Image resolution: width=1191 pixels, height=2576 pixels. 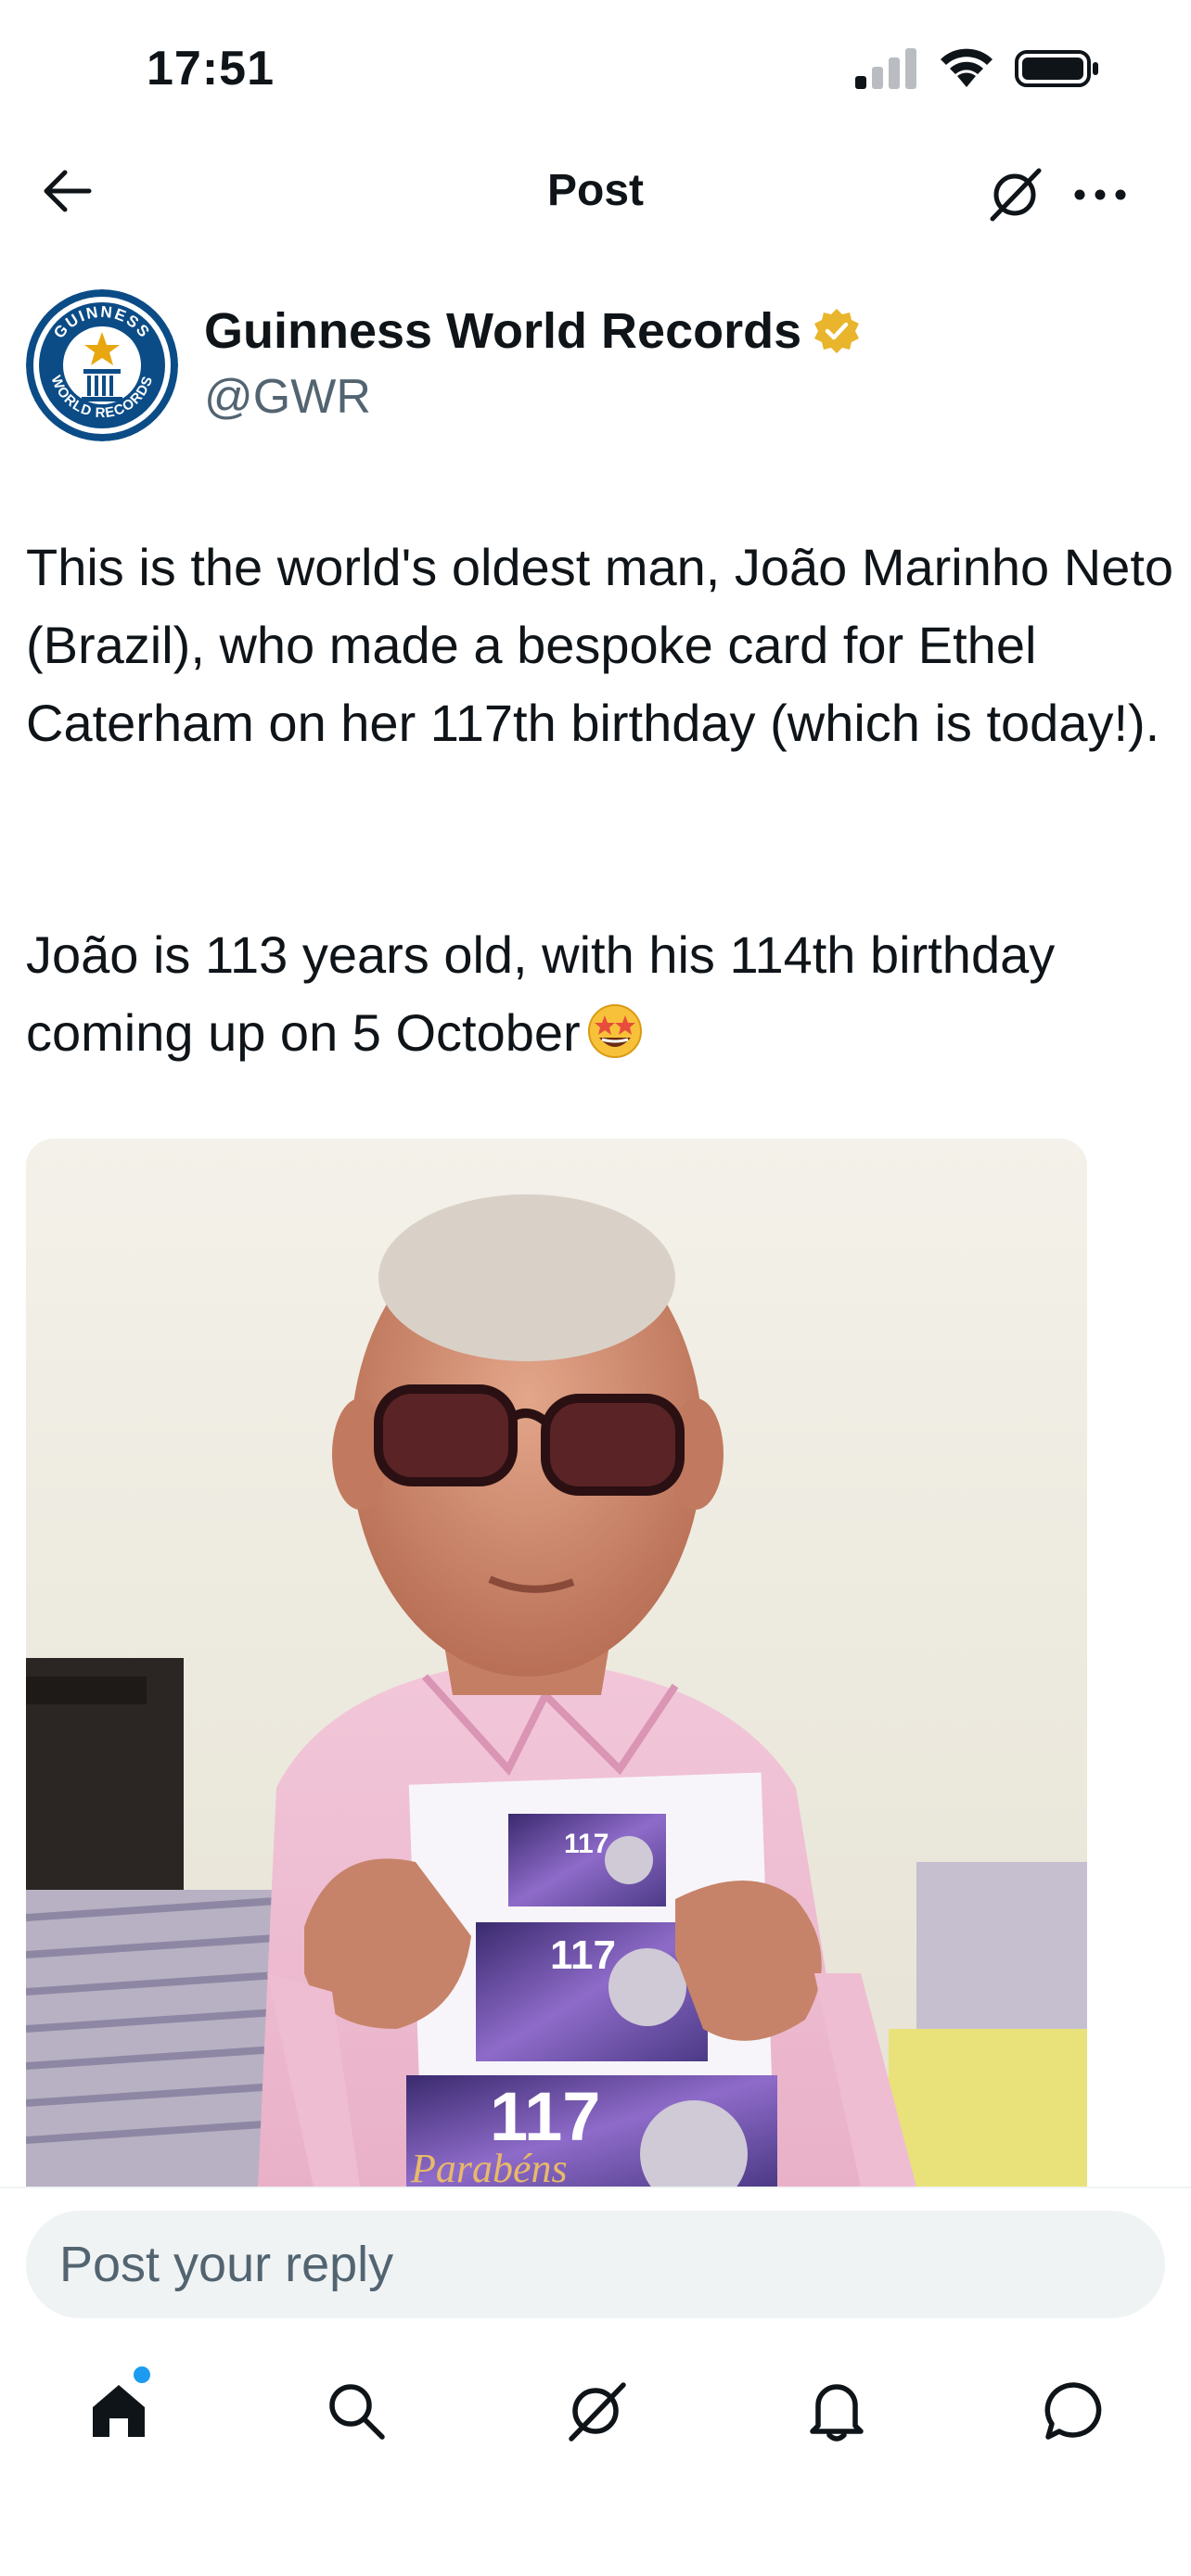 I want to click on status-time: 17:51, so click(x=211, y=69).